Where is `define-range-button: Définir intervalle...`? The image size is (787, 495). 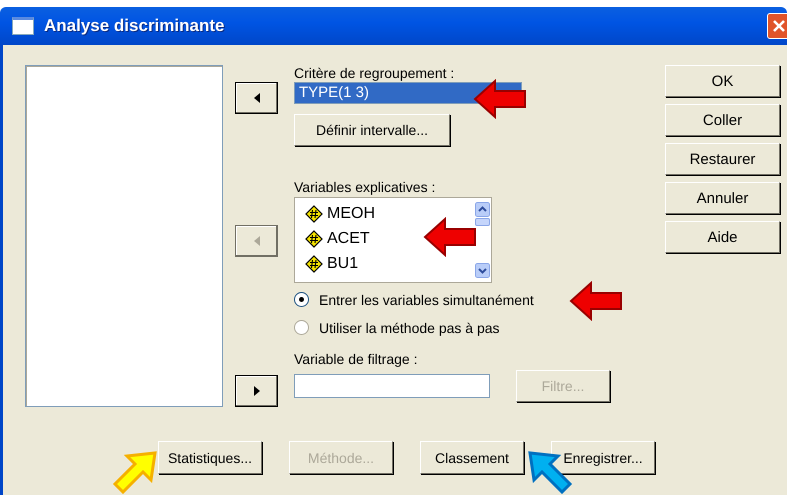
define-range-button: Définir intervalle... is located at coordinates (372, 130).